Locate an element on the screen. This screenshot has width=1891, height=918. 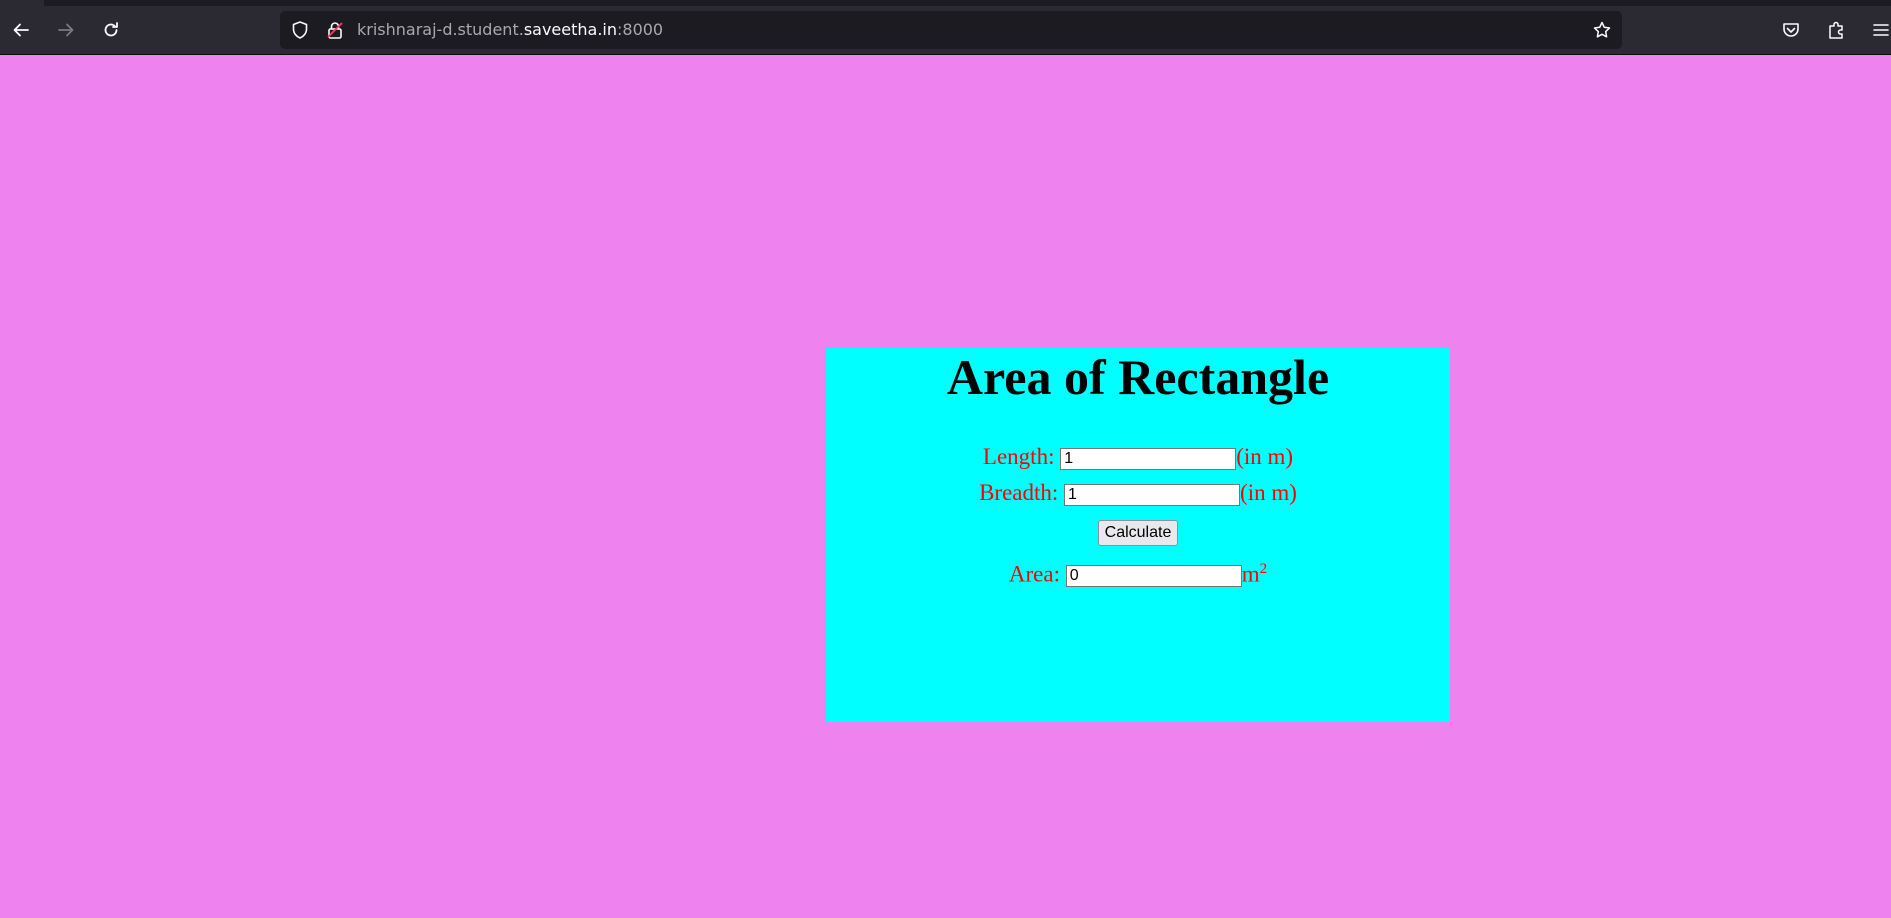
area-unit-exponent: 2 is located at coordinates (1263, 569).